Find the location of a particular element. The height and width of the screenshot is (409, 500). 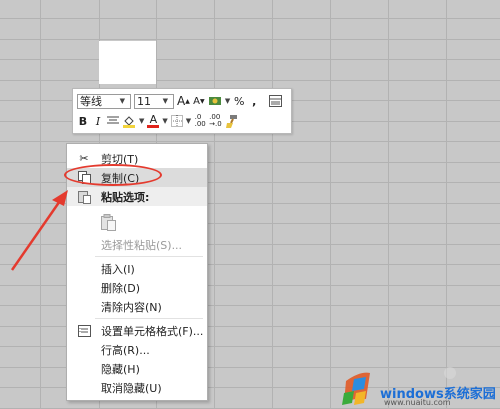

annotation-arrow is located at coordinates (39, 230).